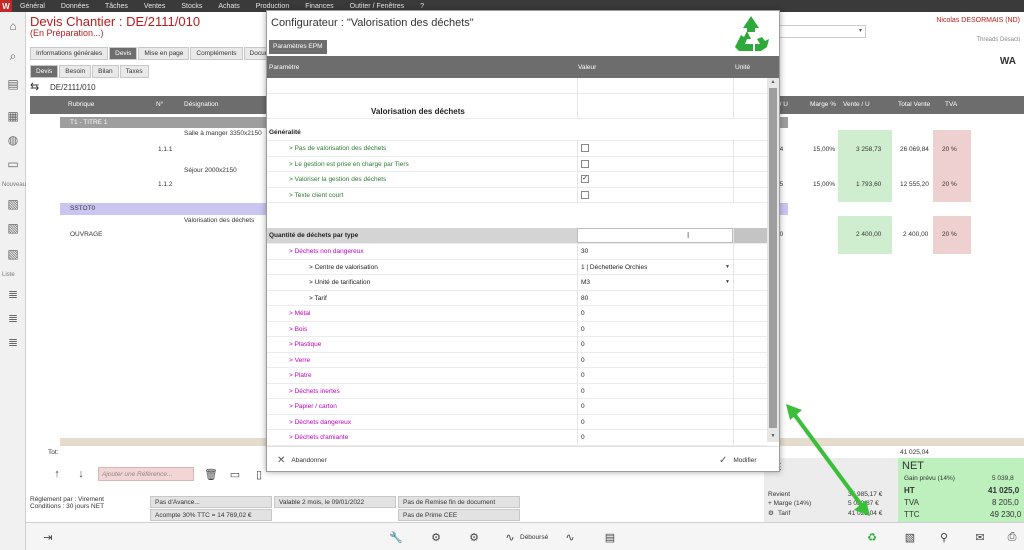 This screenshot has height=550, width=1024. What do you see at coordinates (319, 6) in the screenshot?
I see `menu-finances: Finances` at bounding box center [319, 6].